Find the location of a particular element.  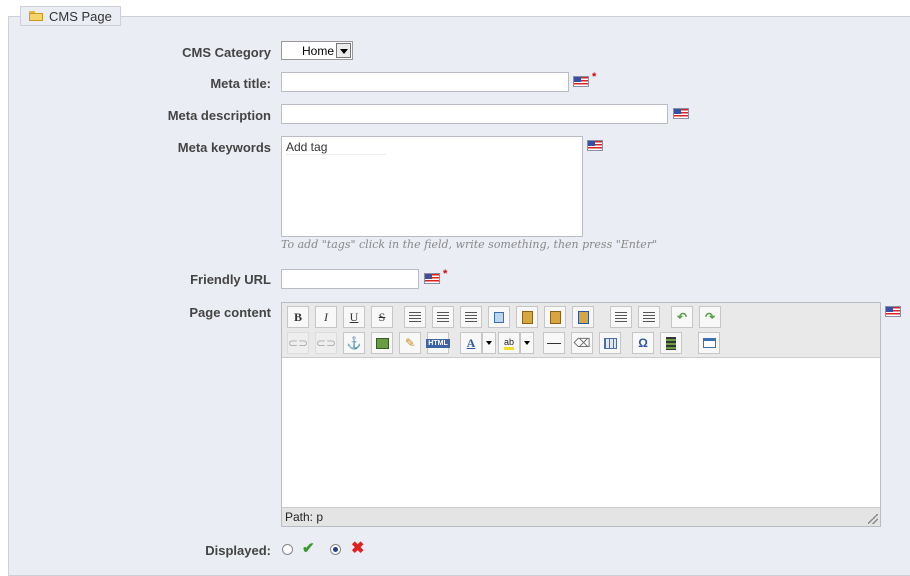

undo-icon: ↶ is located at coordinates (682, 317).